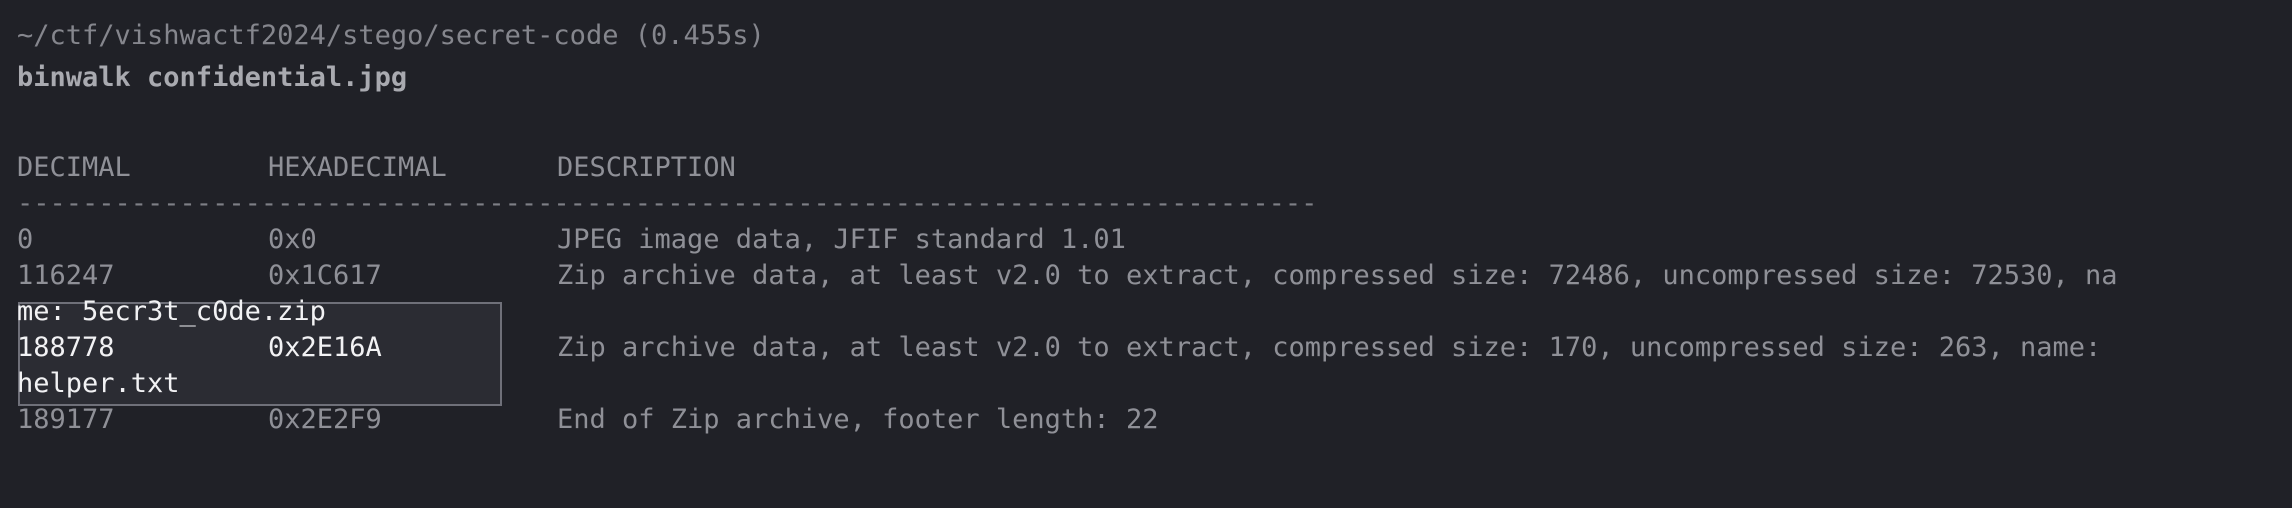  I want to click on wrapped-description-line: helper.txt, so click(98, 383).